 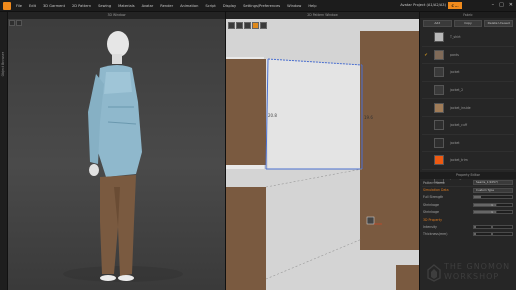 I want to click on menu-help: Help, so click(x=312, y=6).